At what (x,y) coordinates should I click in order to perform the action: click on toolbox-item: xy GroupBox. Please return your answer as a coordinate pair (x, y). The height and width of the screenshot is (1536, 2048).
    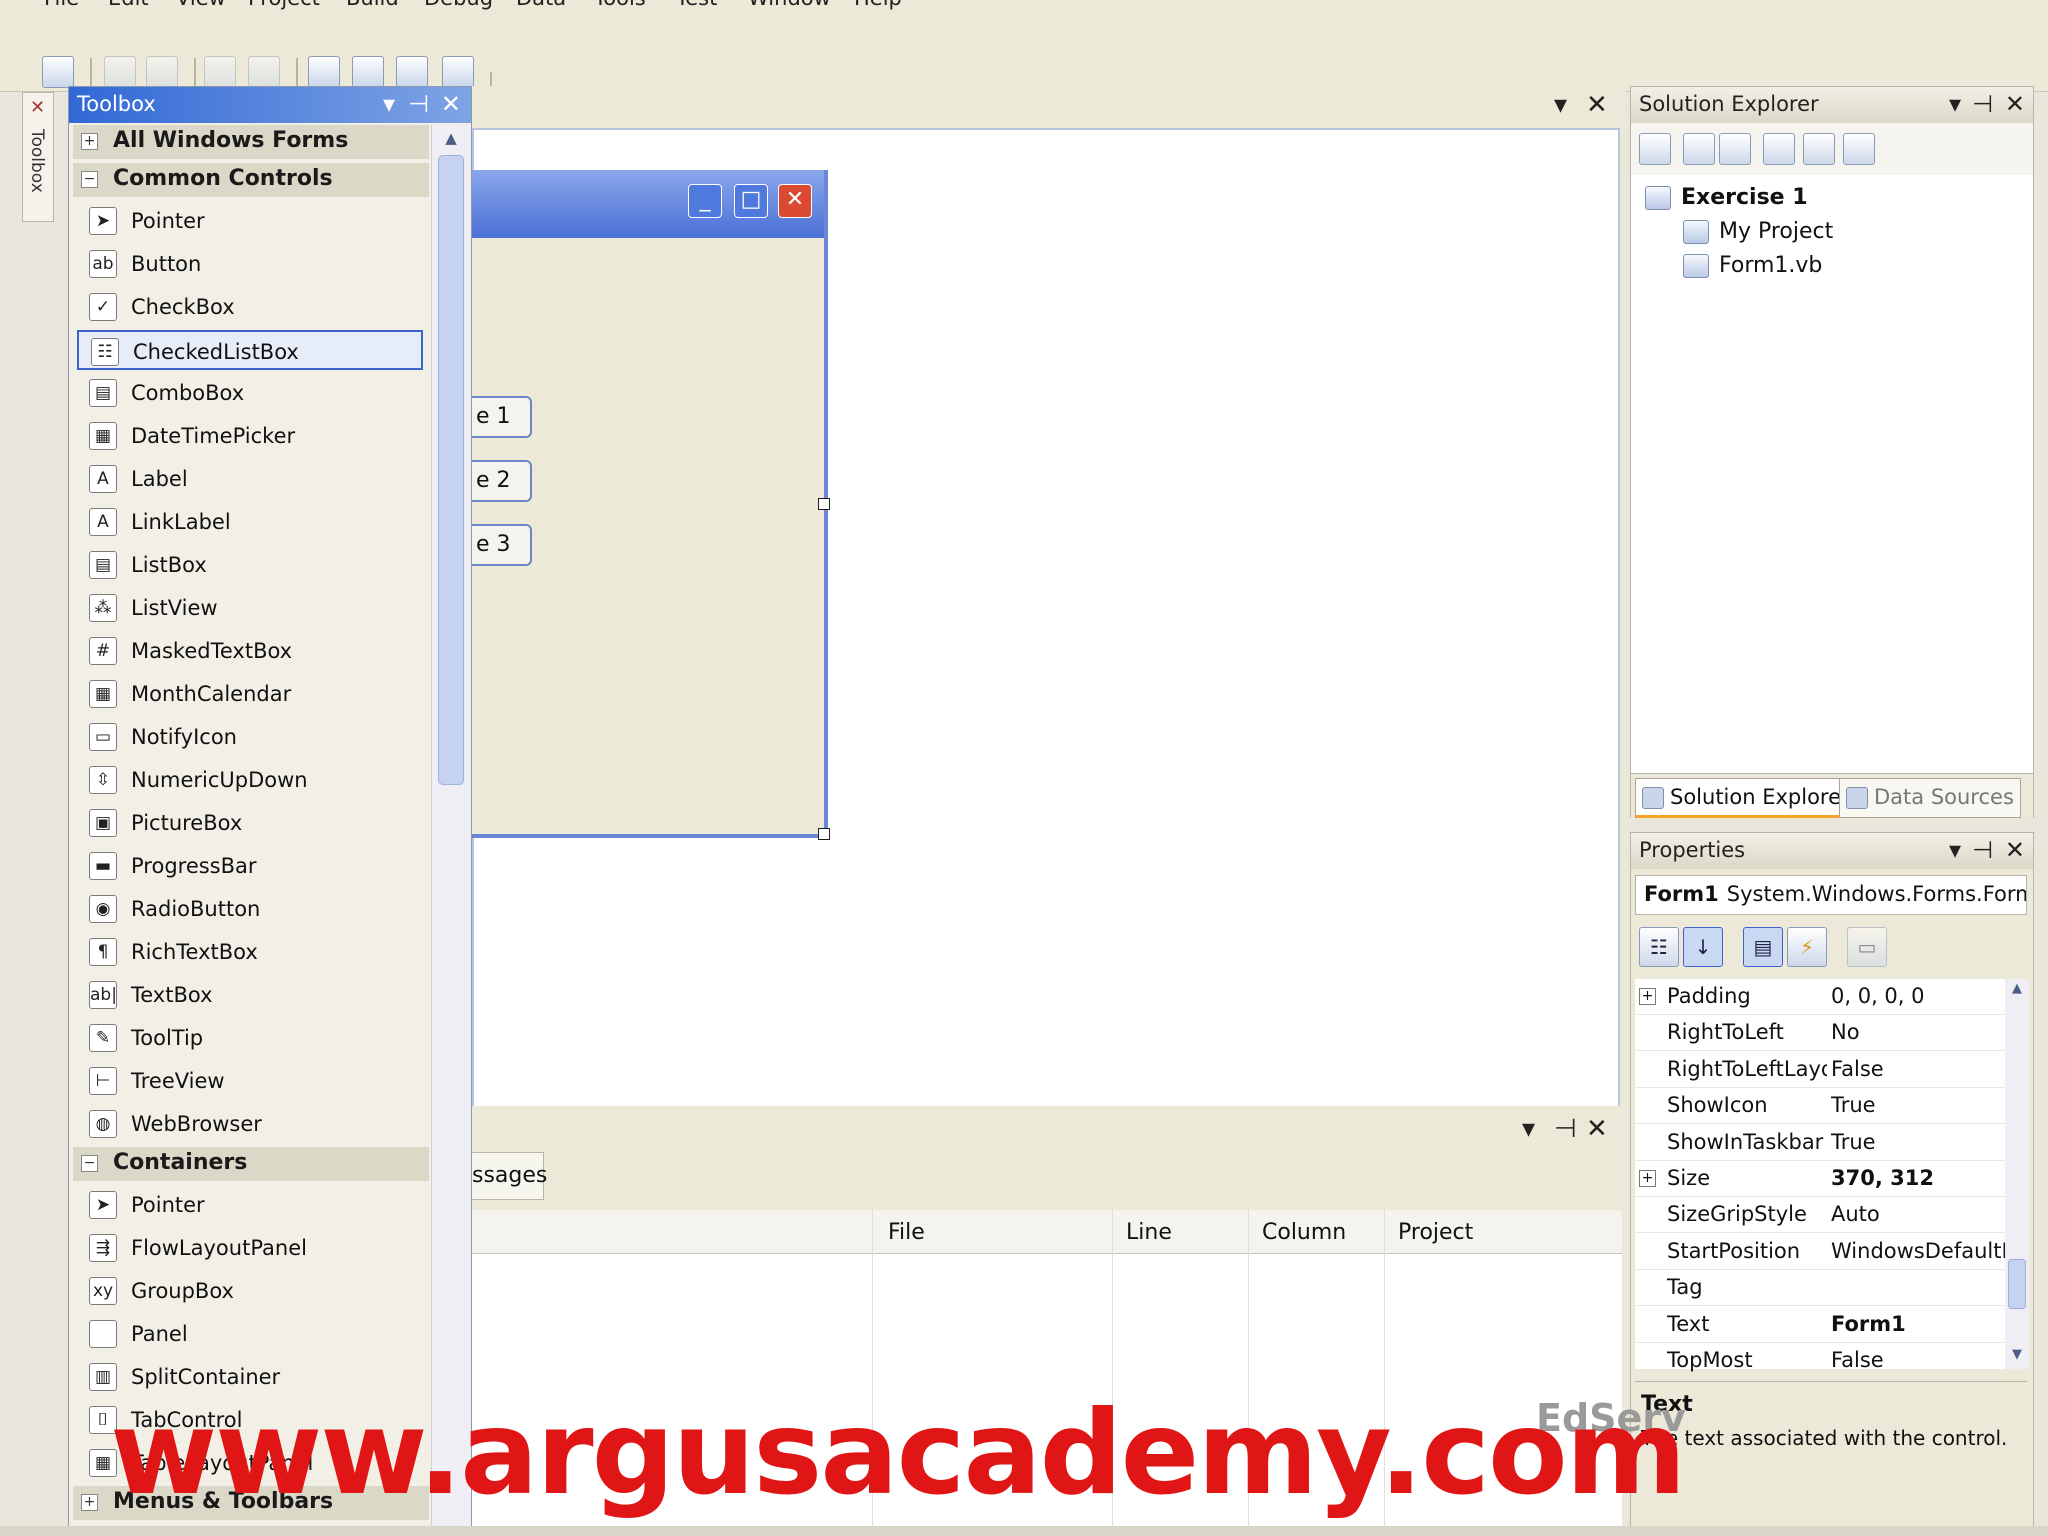
    Looking at the image, I should click on (250, 1291).